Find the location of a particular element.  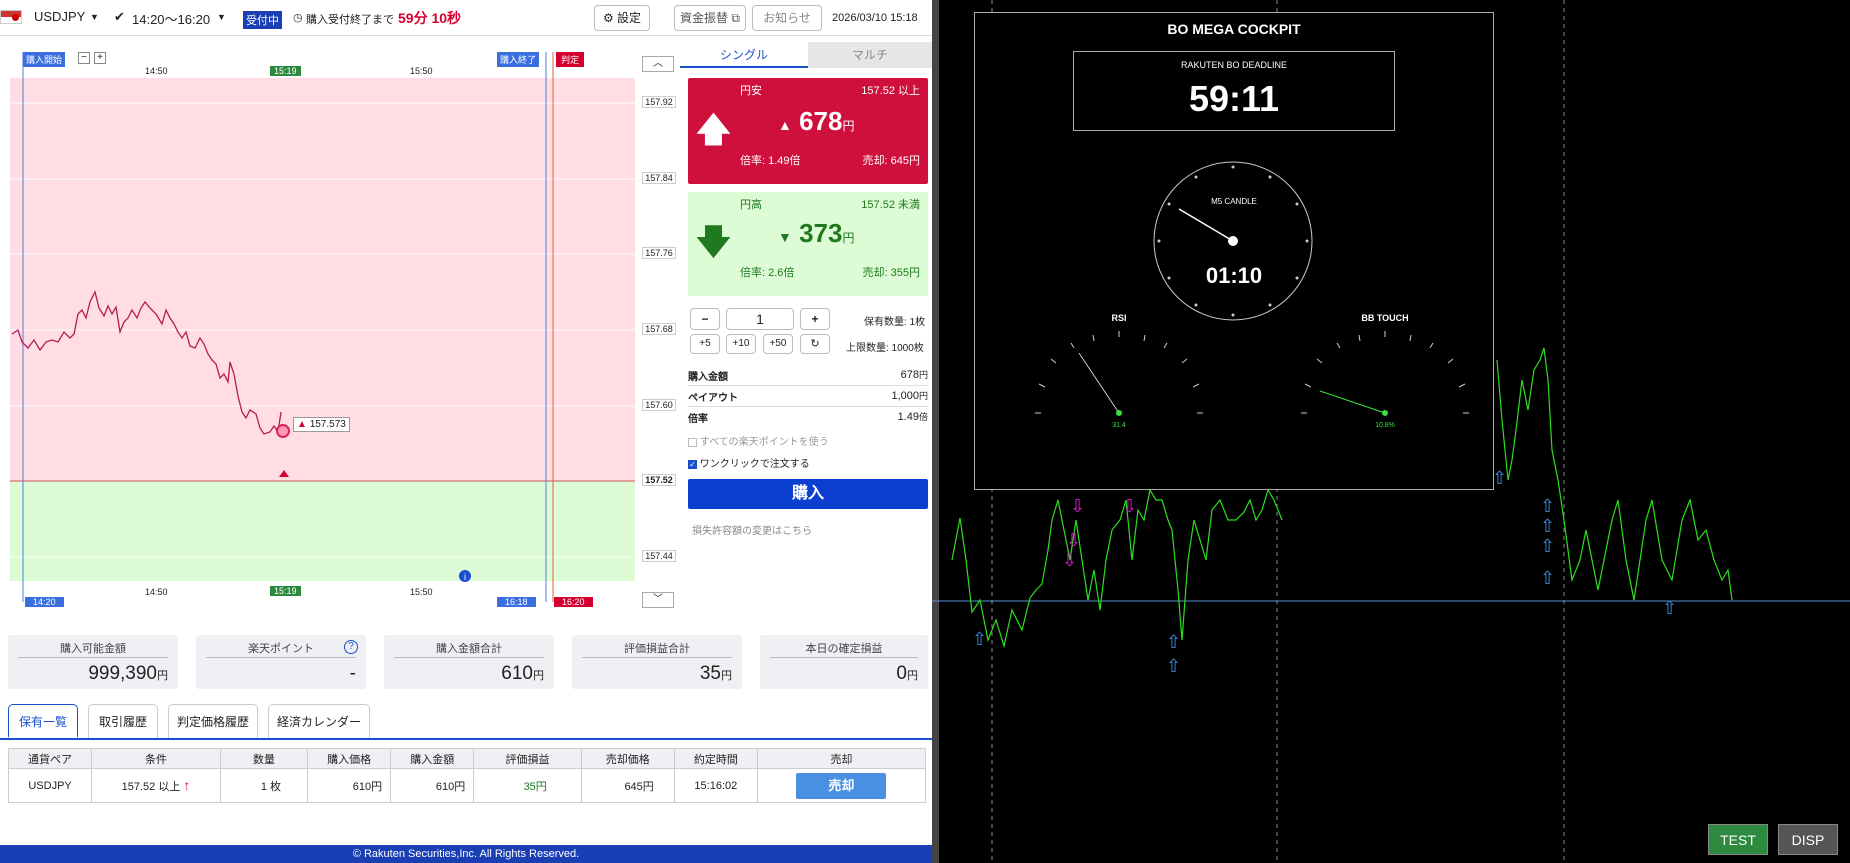

cell-qty: 1 枚 is located at coordinates (264, 785).